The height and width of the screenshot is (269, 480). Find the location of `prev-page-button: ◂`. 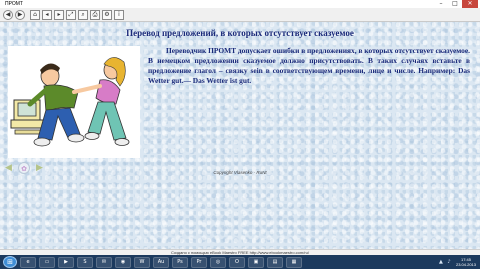

prev-page-button: ◂ is located at coordinates (47, 15).